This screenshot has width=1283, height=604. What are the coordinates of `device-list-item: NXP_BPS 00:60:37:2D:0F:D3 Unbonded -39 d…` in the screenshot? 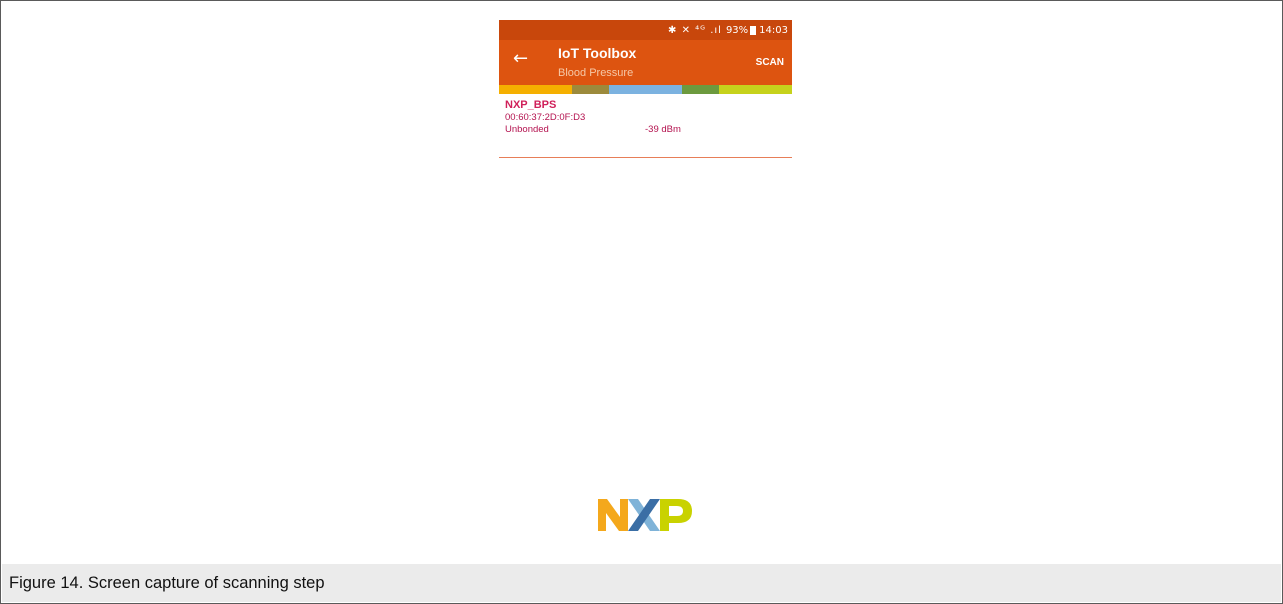 It's located at (645, 115).